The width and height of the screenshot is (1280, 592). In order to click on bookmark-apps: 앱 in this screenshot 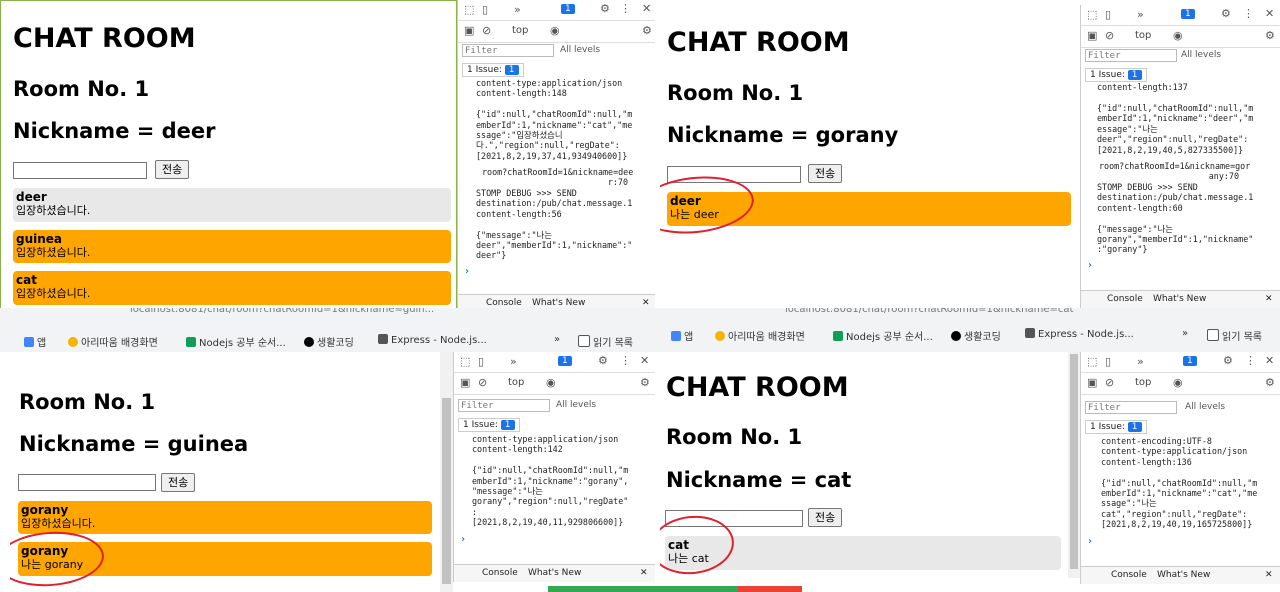, I will do `click(682, 335)`.